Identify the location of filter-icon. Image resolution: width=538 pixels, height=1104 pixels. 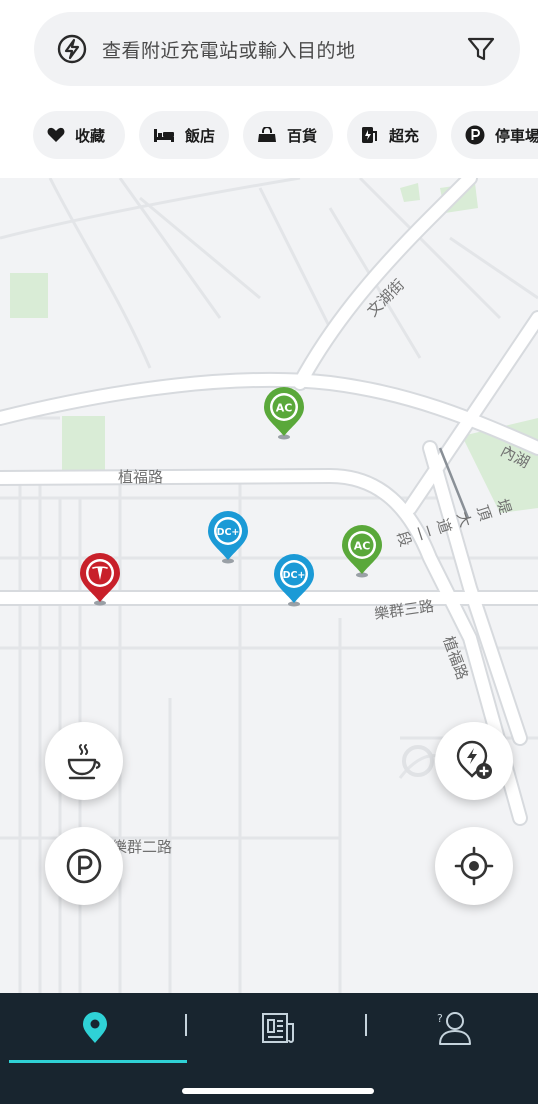
(481, 49).